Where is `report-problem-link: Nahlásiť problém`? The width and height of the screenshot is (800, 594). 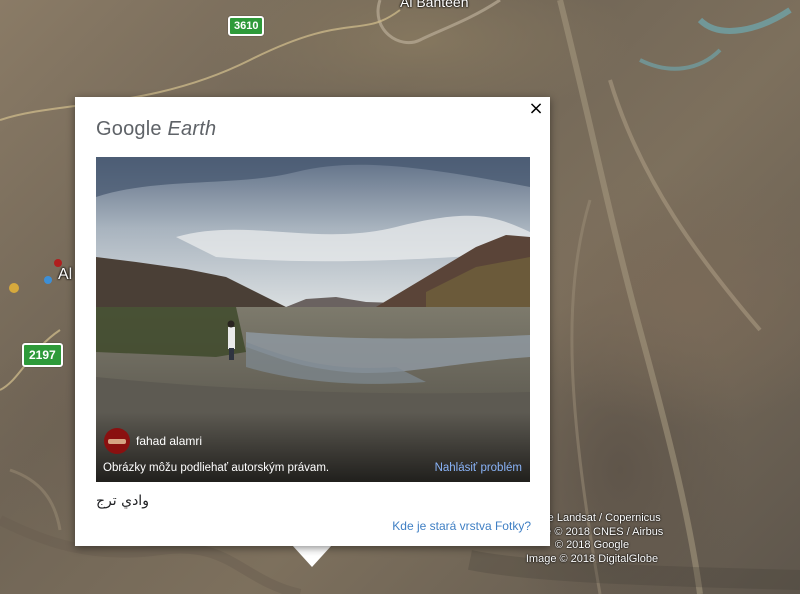 report-problem-link: Nahlásiť problém is located at coordinates (478, 468).